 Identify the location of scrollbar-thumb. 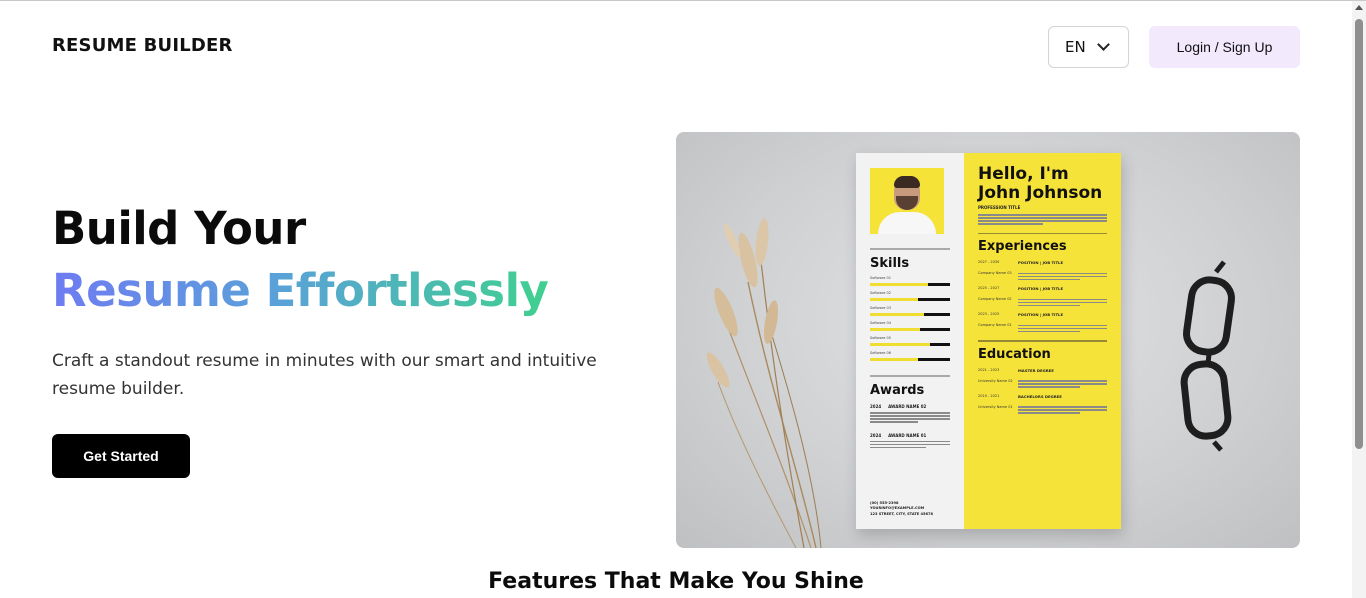
(1359, 234).